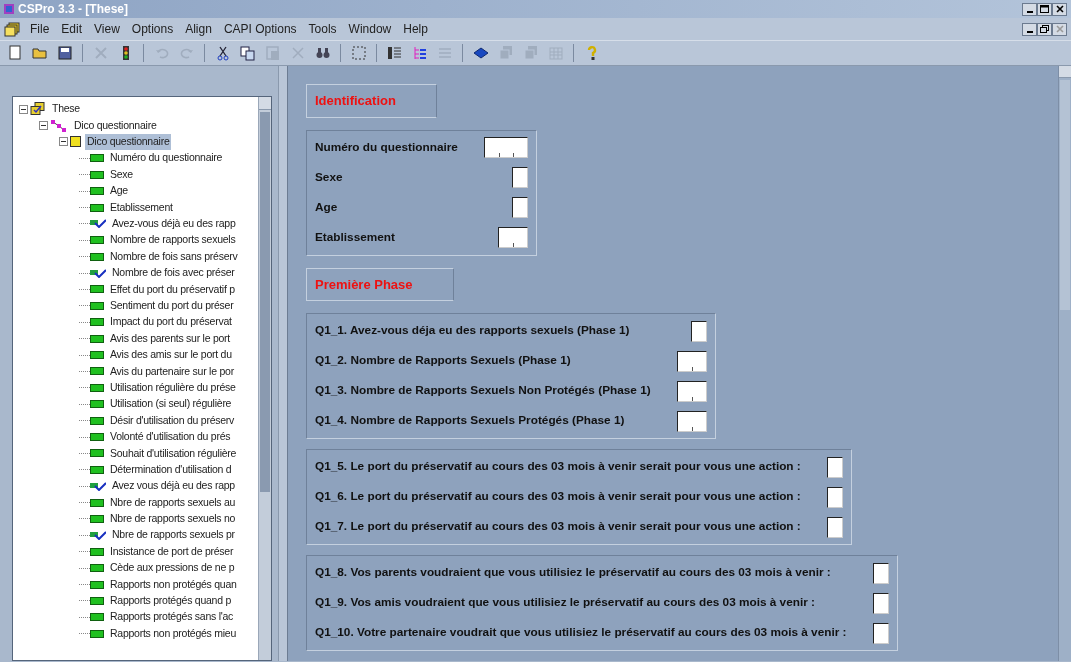 The height and width of the screenshot is (662, 1071). I want to click on tree-item: Etablissement, so click(141, 207).